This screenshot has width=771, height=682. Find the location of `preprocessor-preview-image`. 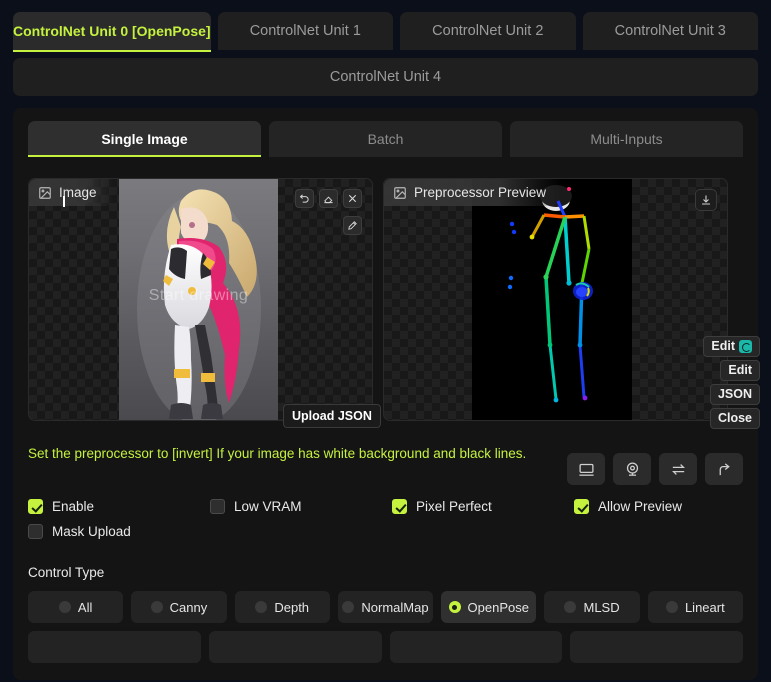

preprocessor-preview-image is located at coordinates (552, 299).